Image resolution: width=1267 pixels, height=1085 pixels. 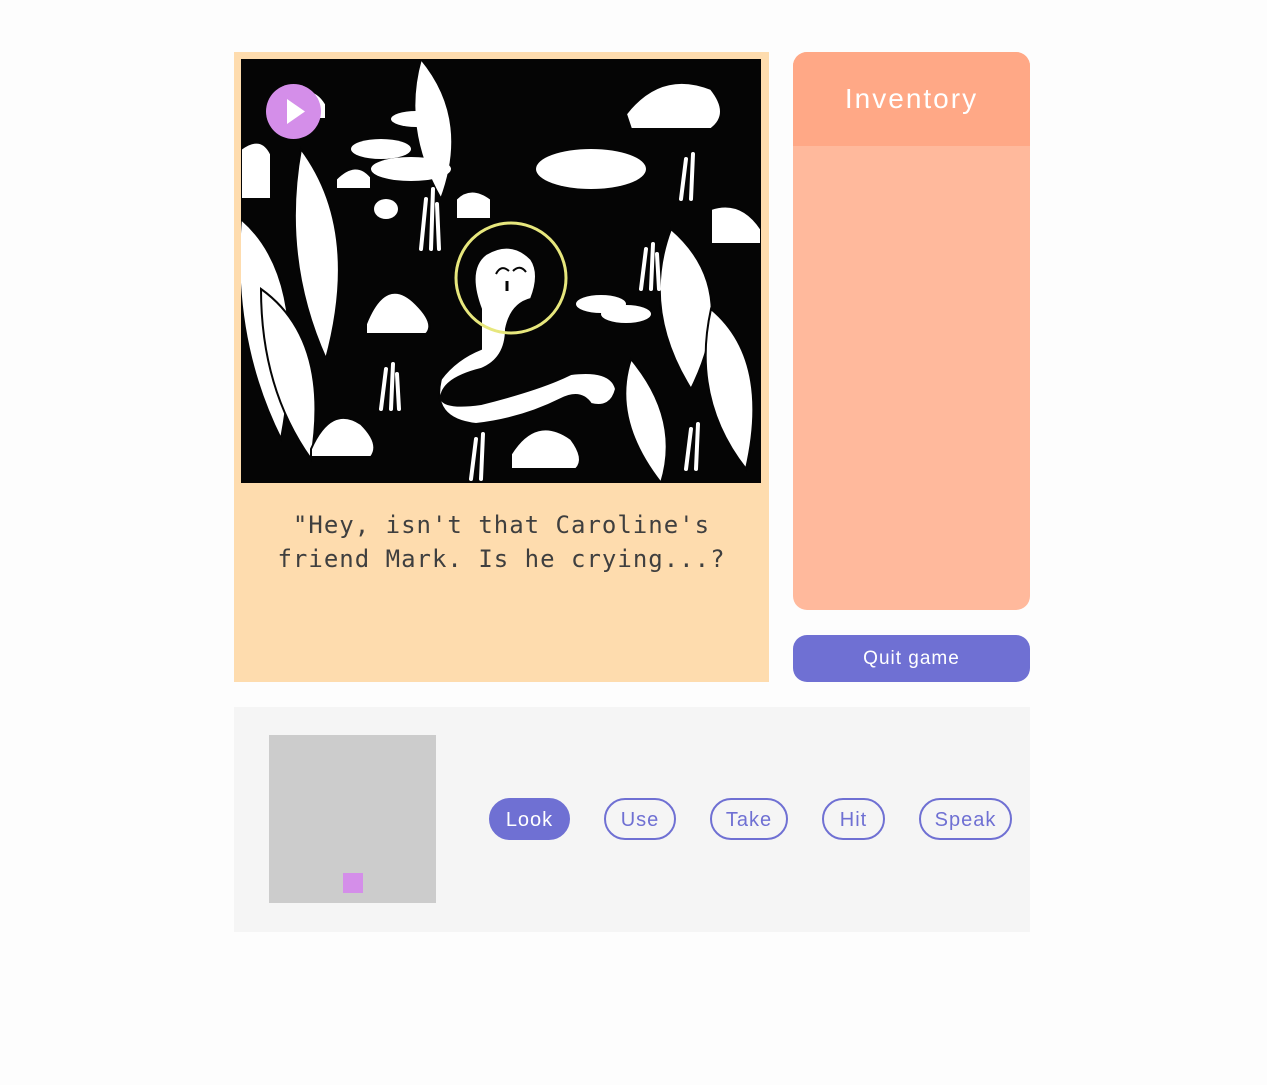 I want to click on look-button: Look, so click(x=529, y=819).